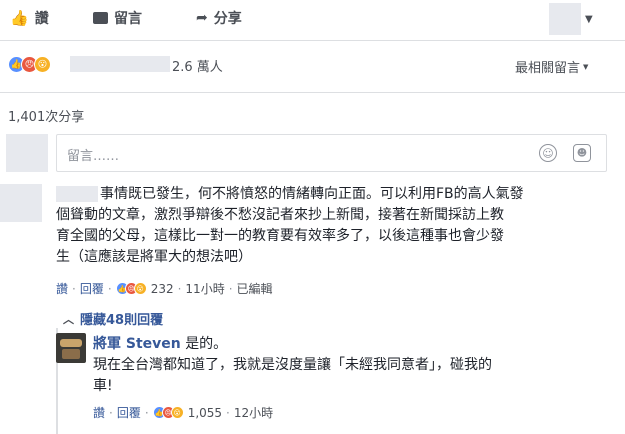 Image resolution: width=625 pixels, height=434 pixels. Describe the element at coordinates (131, 288) in the screenshot. I see `comment-reactions: 👍 😠 😮` at that location.